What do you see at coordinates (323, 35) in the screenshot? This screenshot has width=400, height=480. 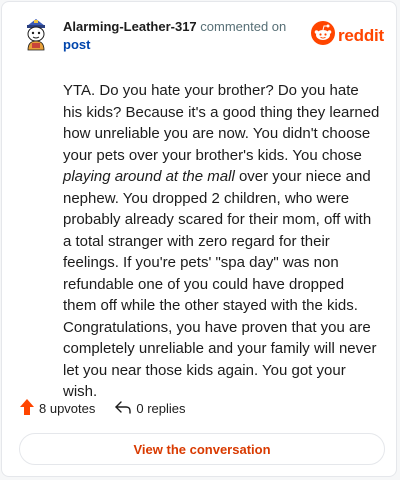 I see `reddit-logo-icon` at bounding box center [323, 35].